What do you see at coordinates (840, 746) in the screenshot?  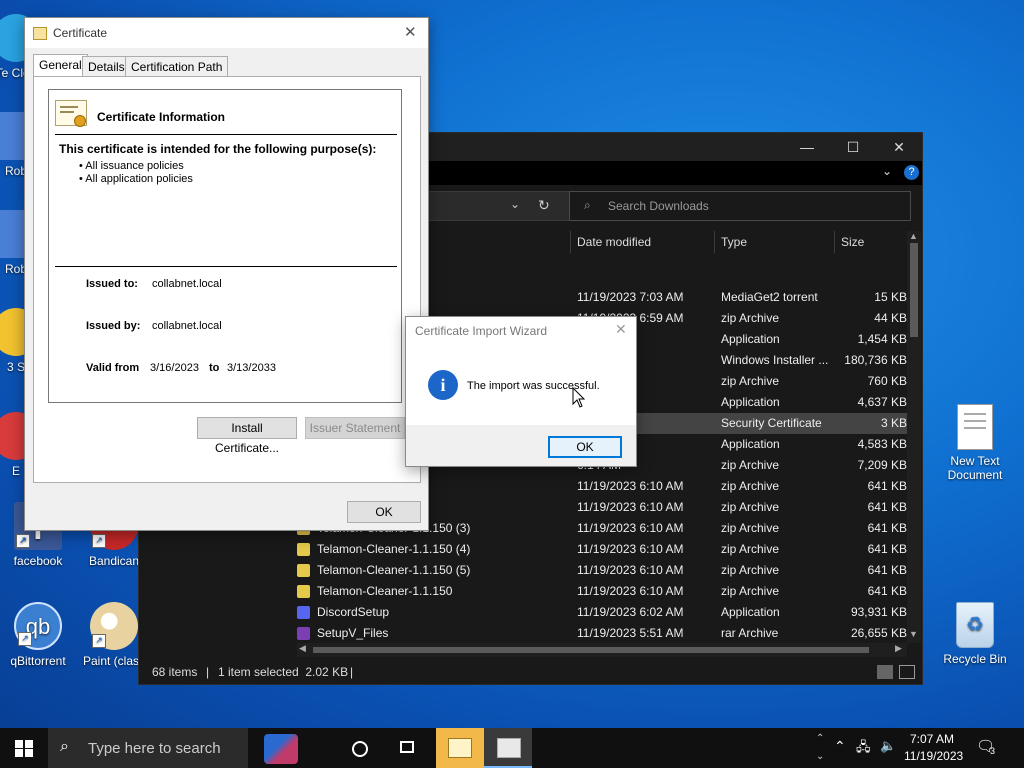 I see `show-hidden-icons-icon: ⌃` at bounding box center [840, 746].